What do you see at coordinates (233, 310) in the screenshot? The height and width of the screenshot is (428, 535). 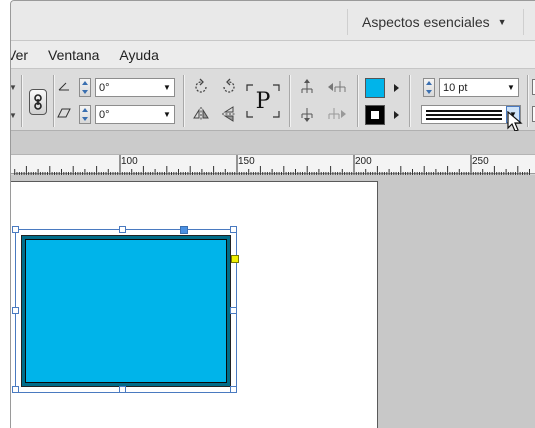 I see `resize-handle-right` at bounding box center [233, 310].